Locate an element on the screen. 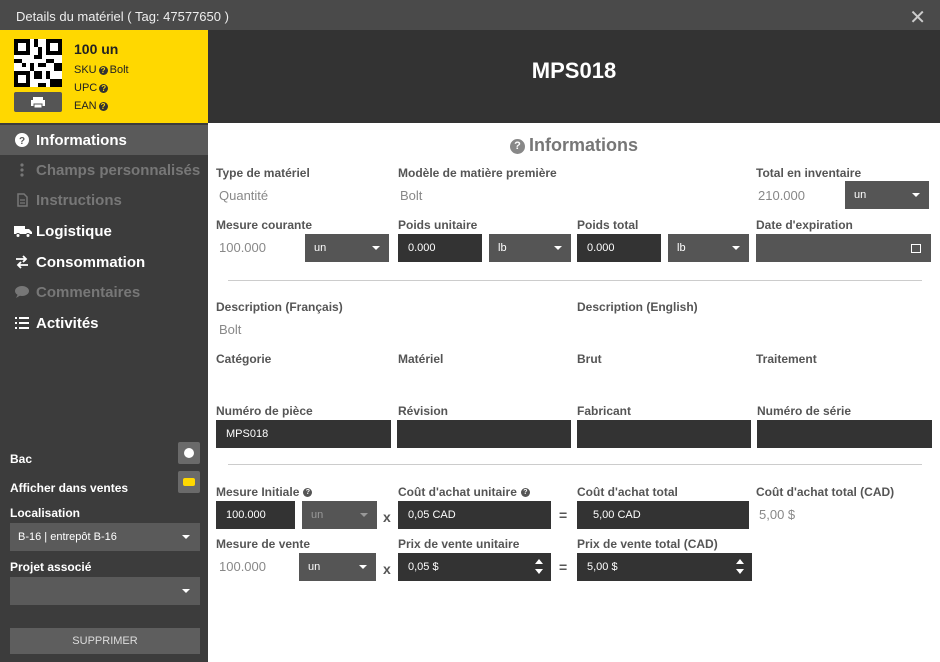  alarm-icon is located at coordinates (189, 453).